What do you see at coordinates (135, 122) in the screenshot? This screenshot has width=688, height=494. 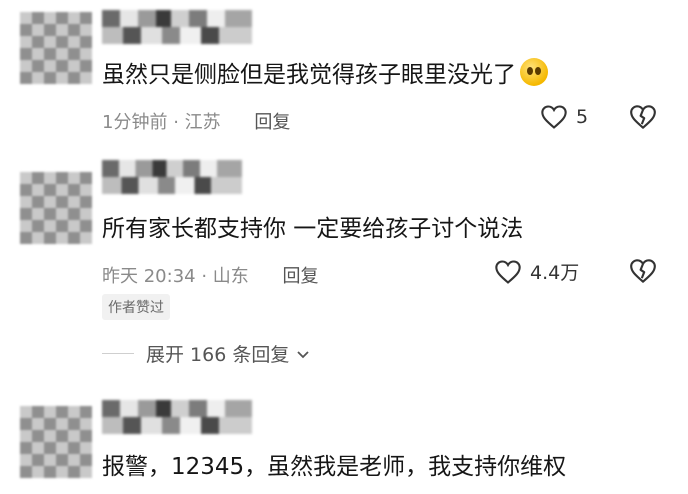 I see `comment-time: 1分钟前` at bounding box center [135, 122].